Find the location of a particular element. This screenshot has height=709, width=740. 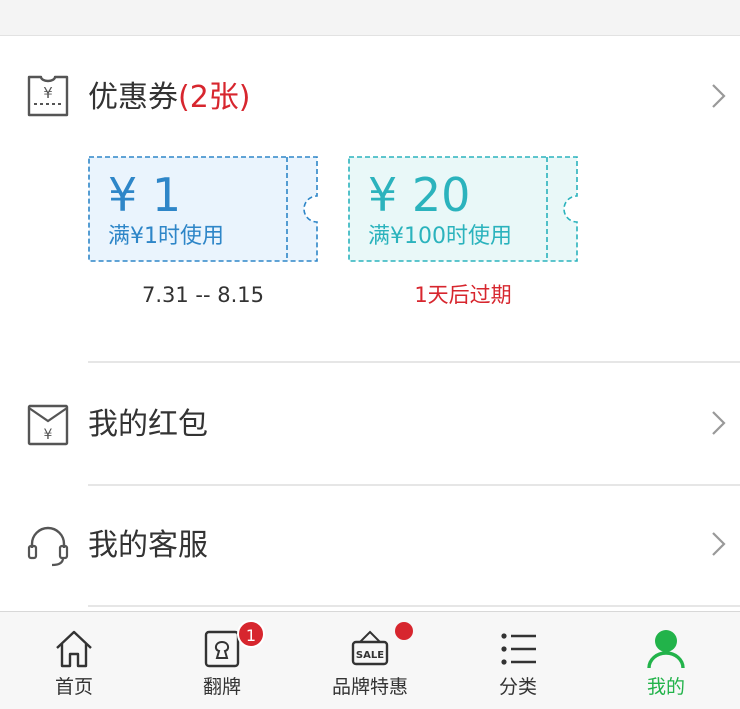

tab-label: 首页 is located at coordinates (73, 687).